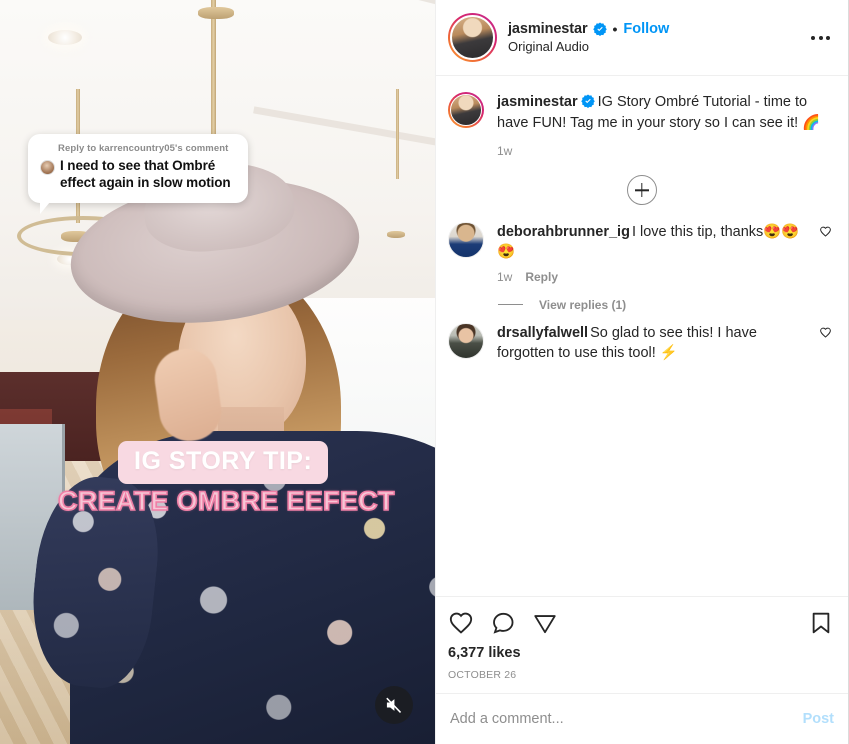  Describe the element at coordinates (641, 622) in the screenshot. I see `action-icons-row` at that location.